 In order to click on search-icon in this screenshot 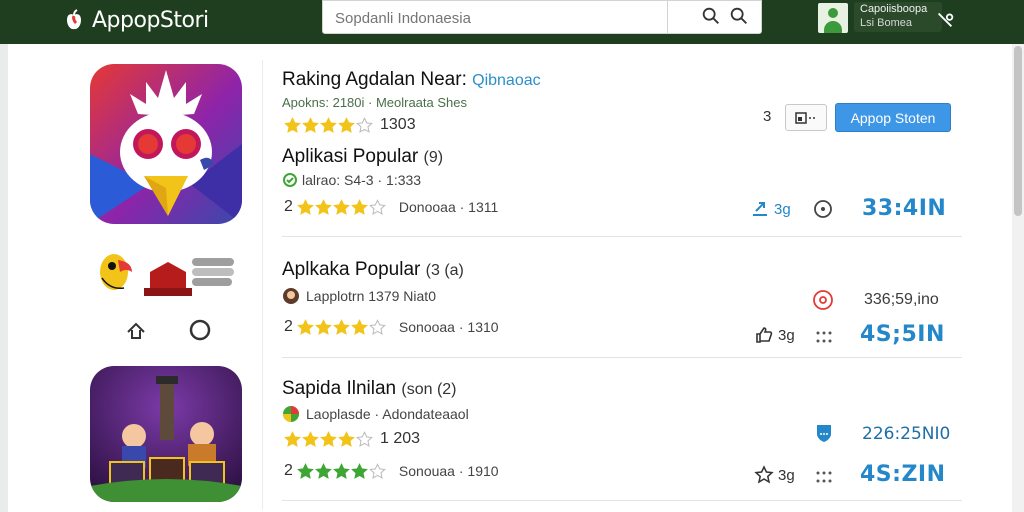, I will do `click(712, 17)`.